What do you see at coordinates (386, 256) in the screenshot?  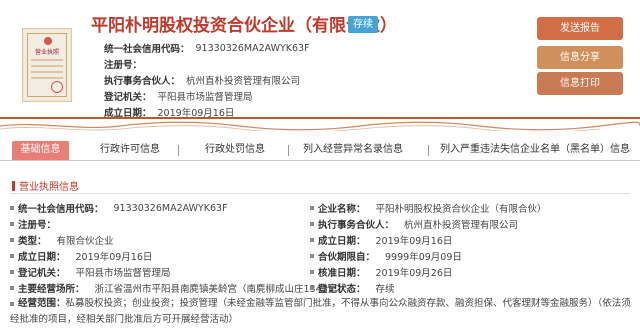 I see `detail-partnership-term: 合伙期限自： 9999年09月09日` at bounding box center [386, 256].